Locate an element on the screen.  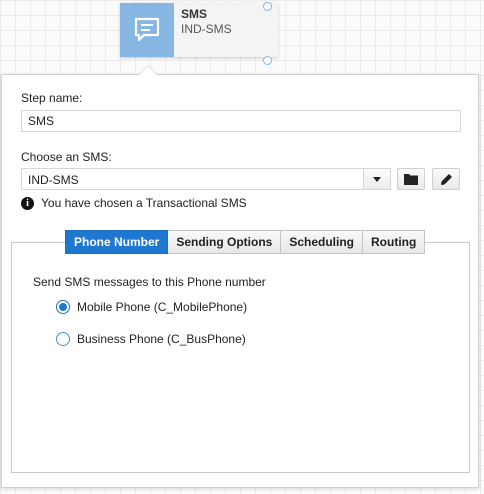
sms-type-info: i You have chosen a Transactional SMS is located at coordinates (134, 203).